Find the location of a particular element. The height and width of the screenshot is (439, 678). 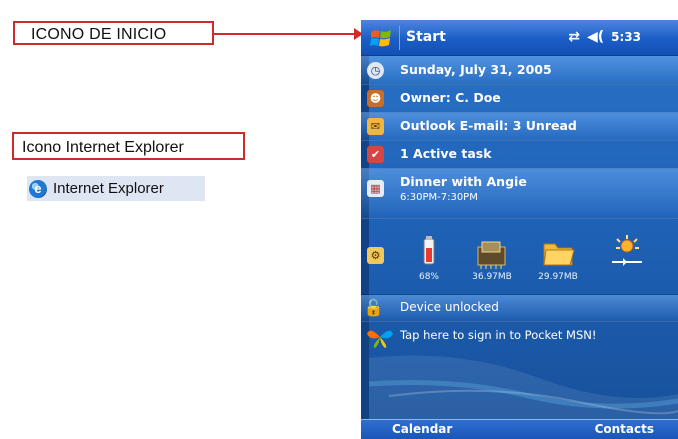

internet-explorer-icon: e is located at coordinates (38, 188).